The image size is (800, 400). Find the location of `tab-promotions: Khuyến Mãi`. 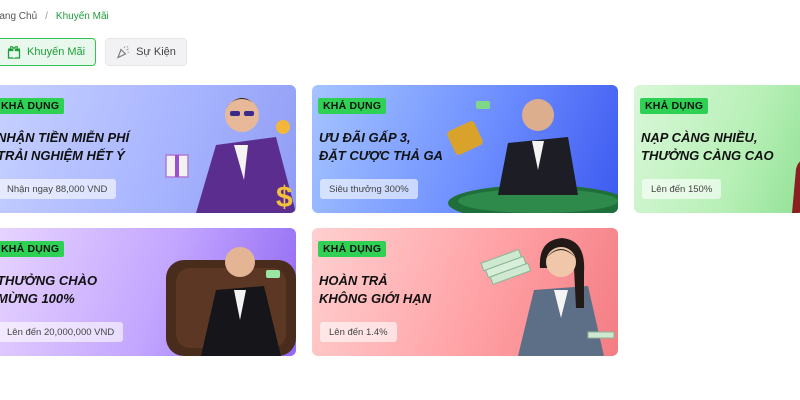

tab-promotions: Khuyến Mãi is located at coordinates (48, 52).